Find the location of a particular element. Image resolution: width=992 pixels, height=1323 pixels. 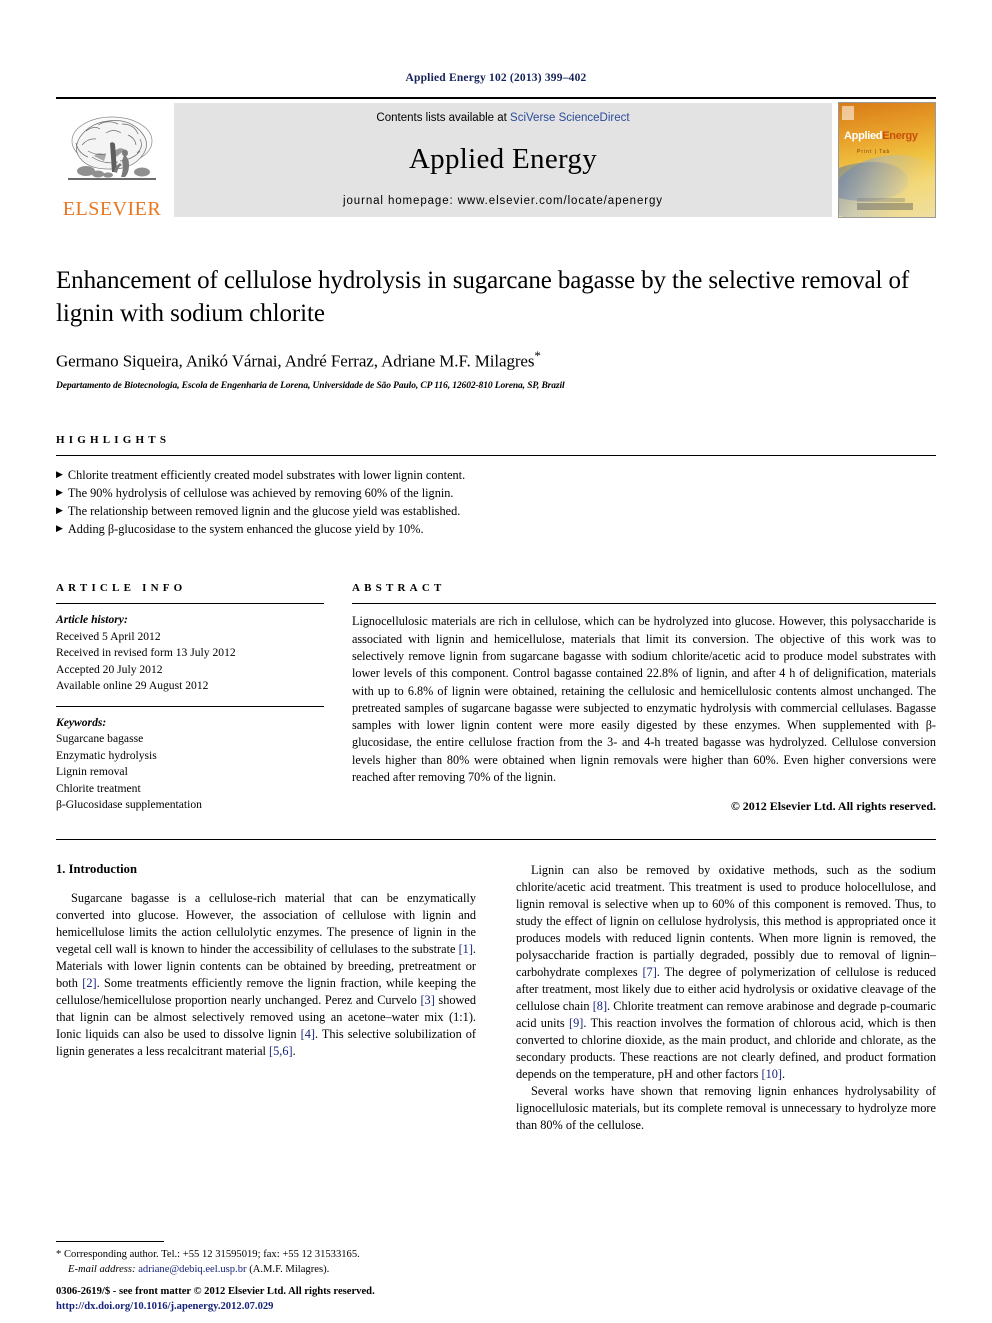

elsevier-logo: ELSEVIER is located at coordinates (112, 160).